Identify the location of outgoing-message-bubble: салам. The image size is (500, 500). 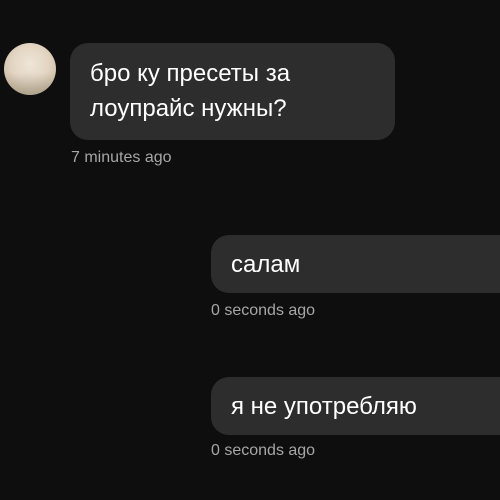
(355, 264).